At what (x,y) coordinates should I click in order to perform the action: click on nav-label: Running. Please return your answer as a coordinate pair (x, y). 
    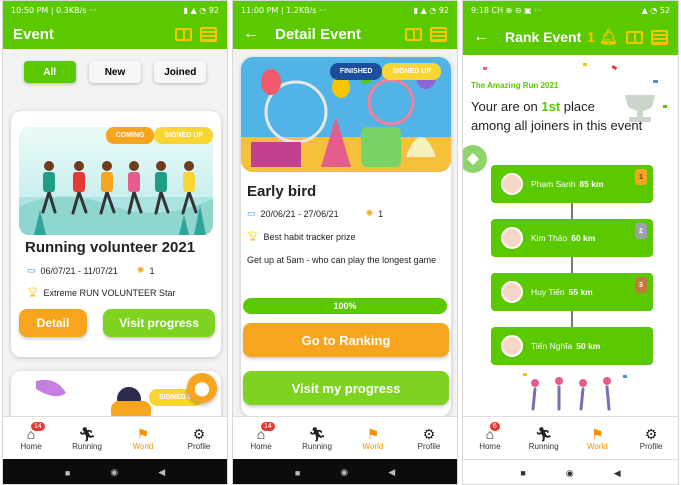
    Looking at the image, I should click on (317, 446).